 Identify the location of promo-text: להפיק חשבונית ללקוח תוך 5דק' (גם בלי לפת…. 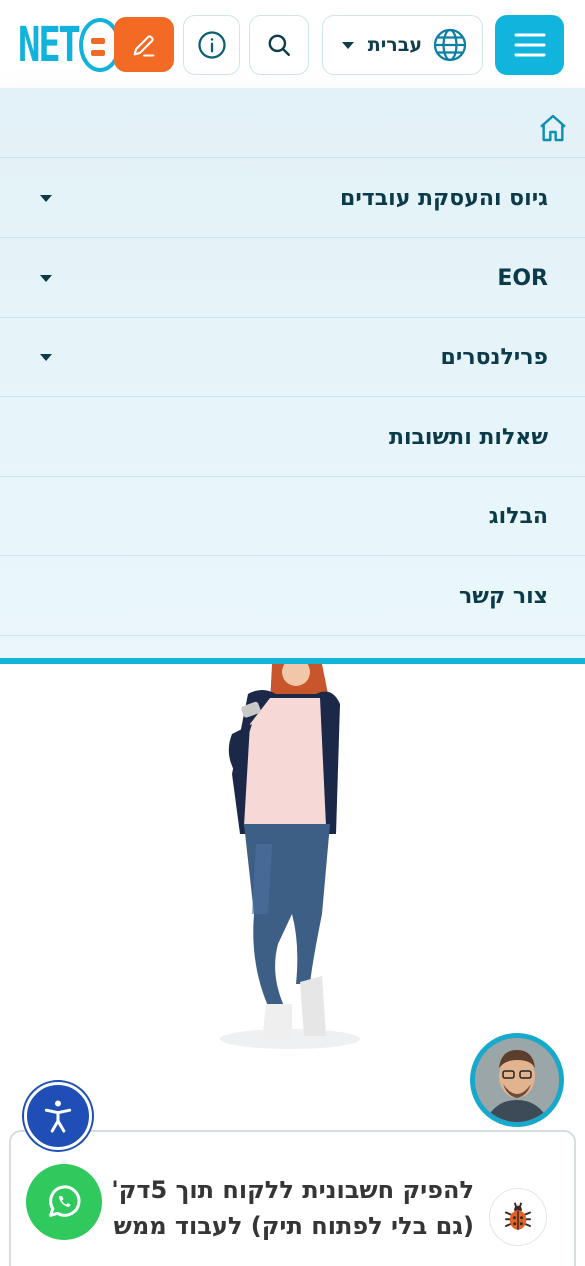
(264, 1208).